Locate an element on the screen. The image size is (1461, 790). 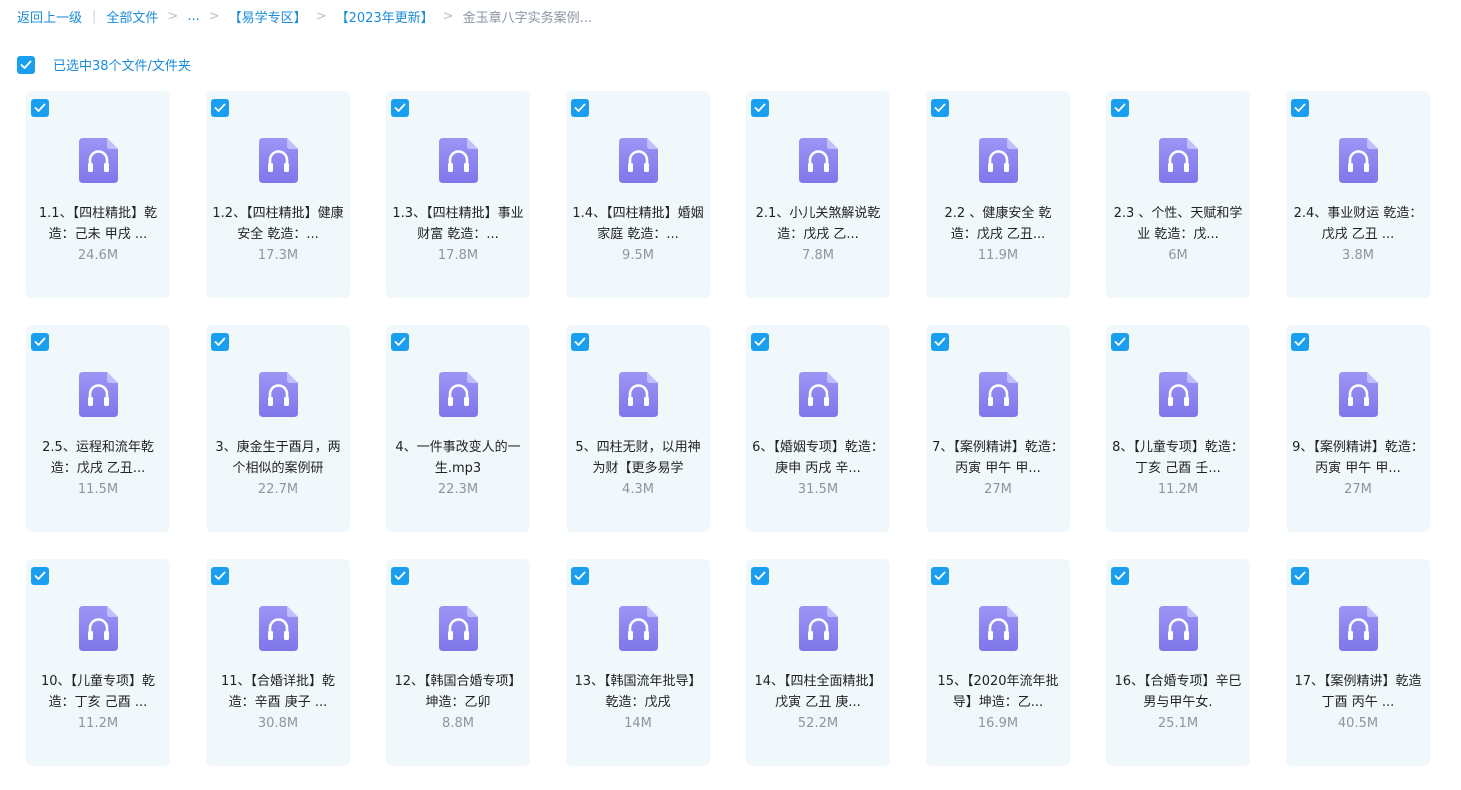
file-card: 2.2 、健康安全 乾造：戊戌 乙丑... 11.9M is located at coordinates (998, 194).